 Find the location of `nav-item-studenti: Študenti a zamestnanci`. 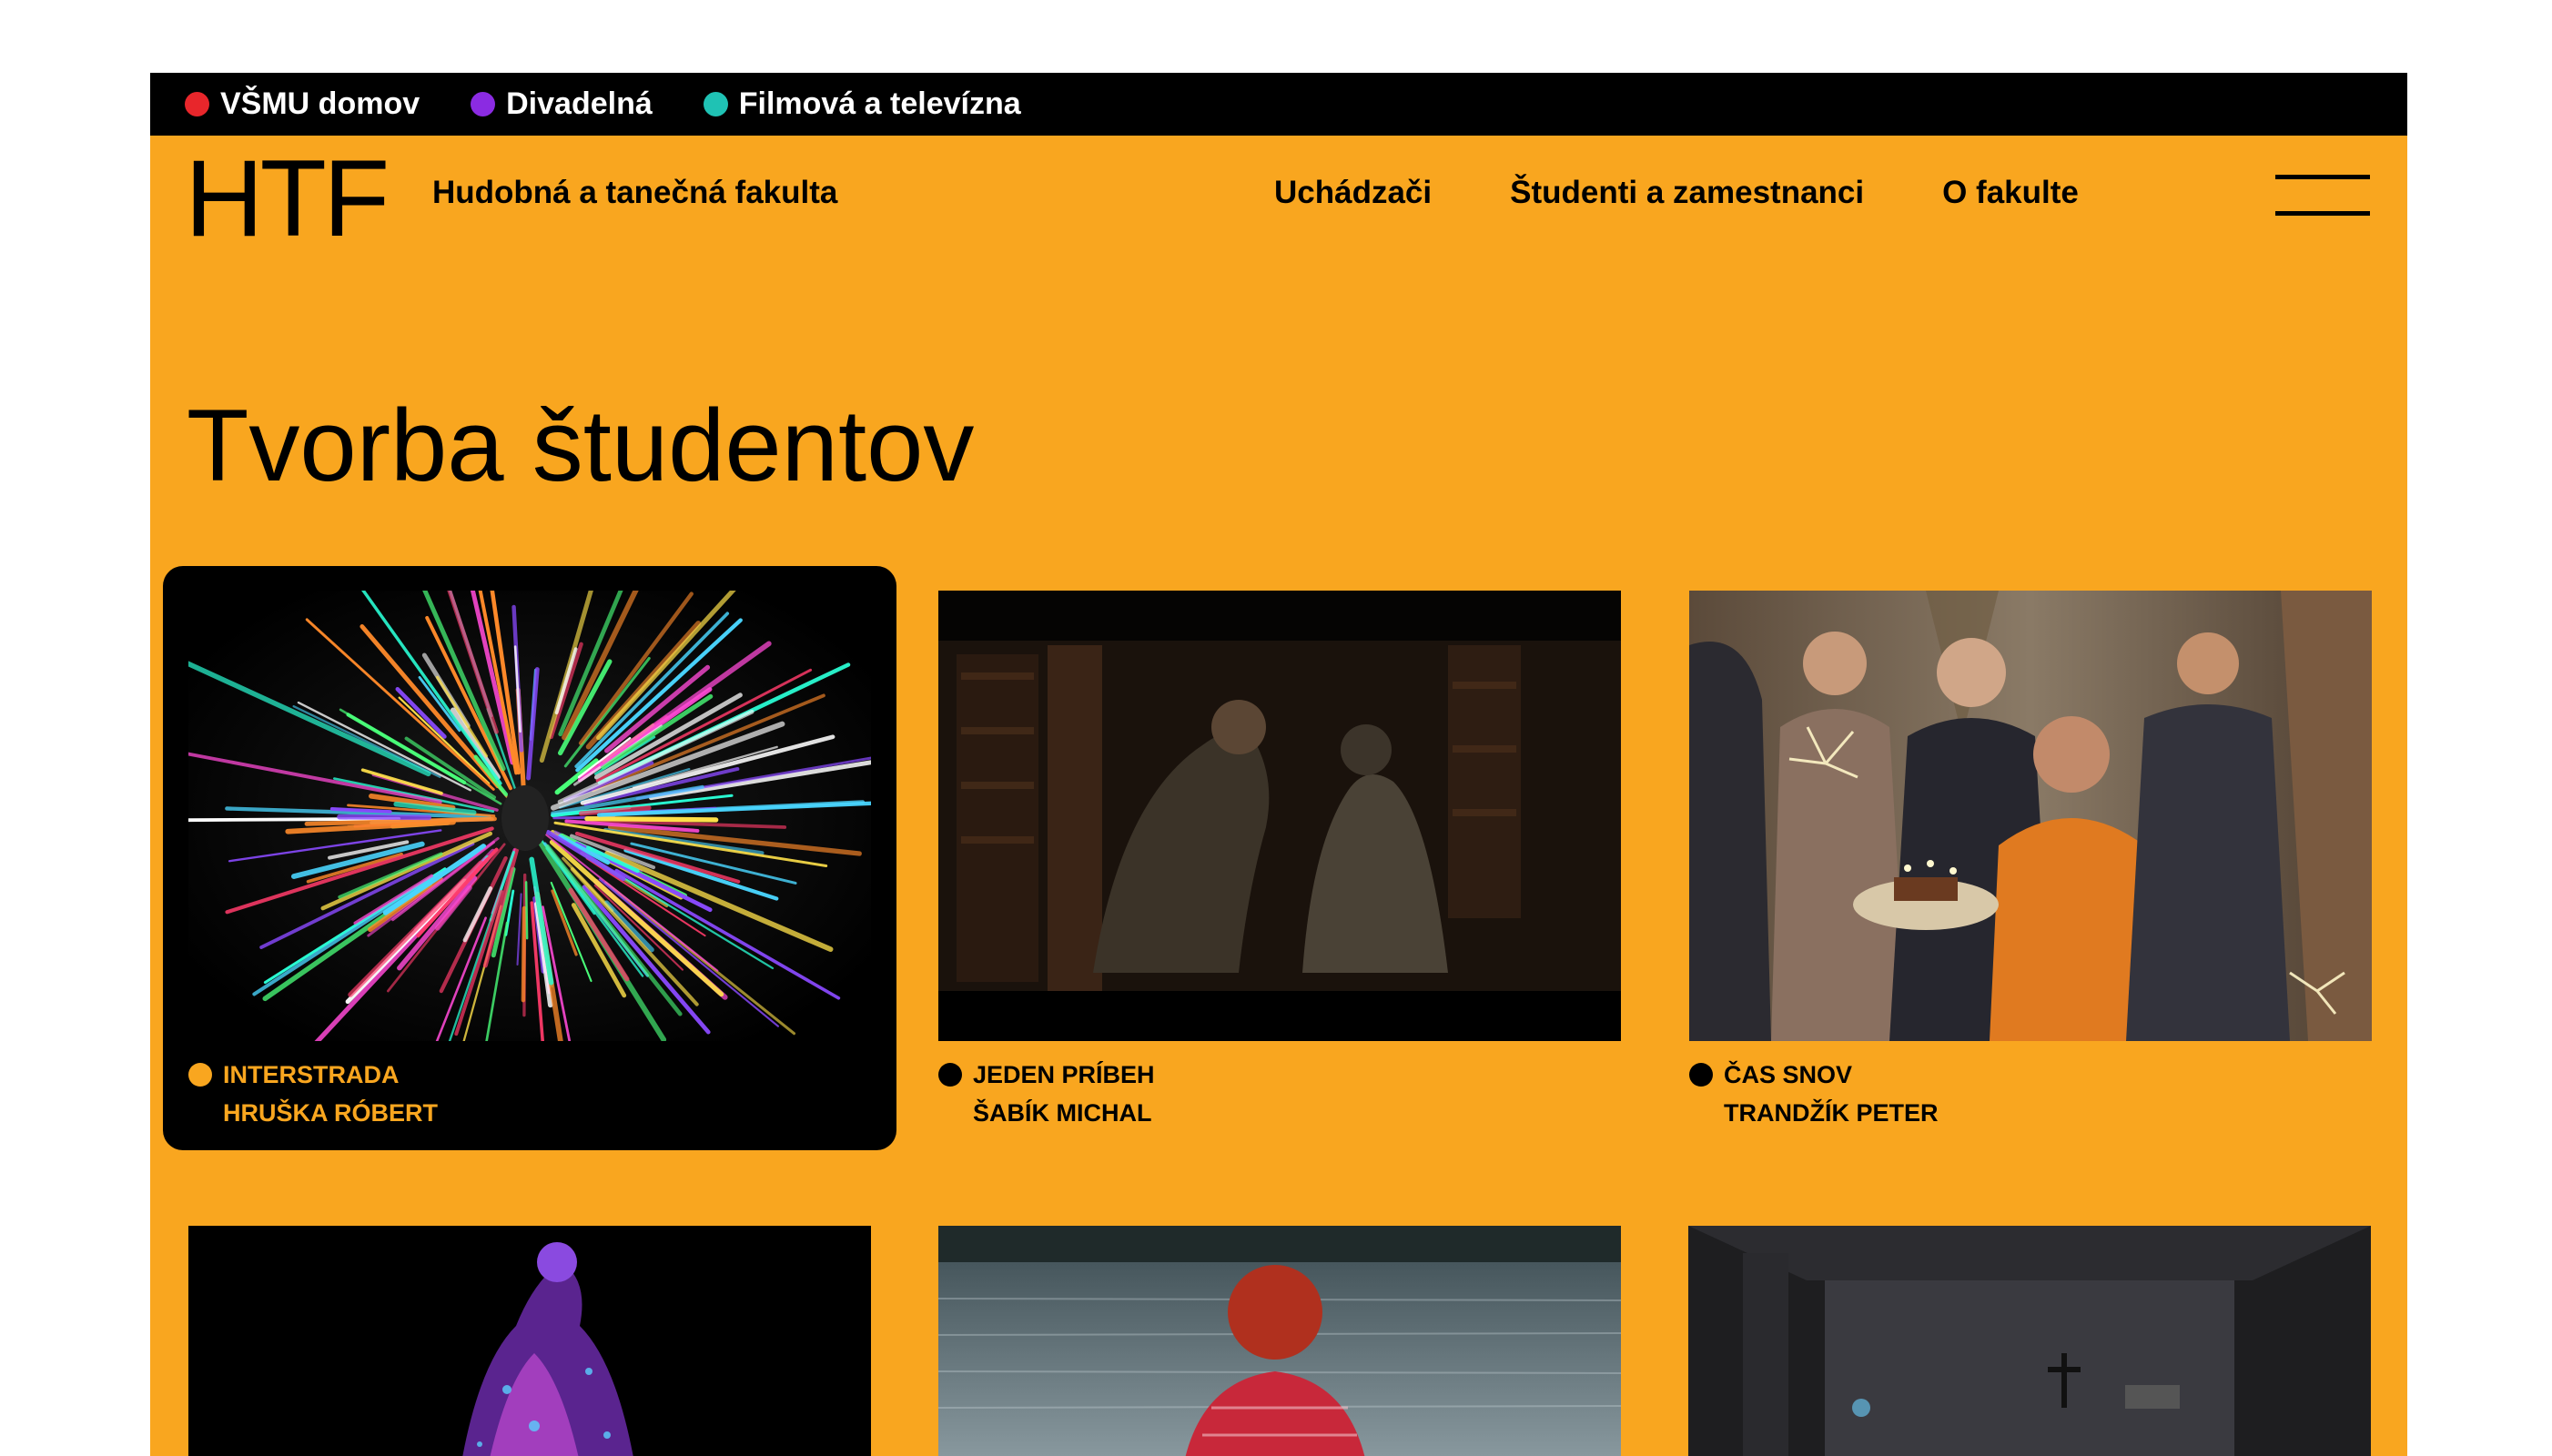

nav-item-studenti: Študenti a zamestnanci is located at coordinates (1687, 193).